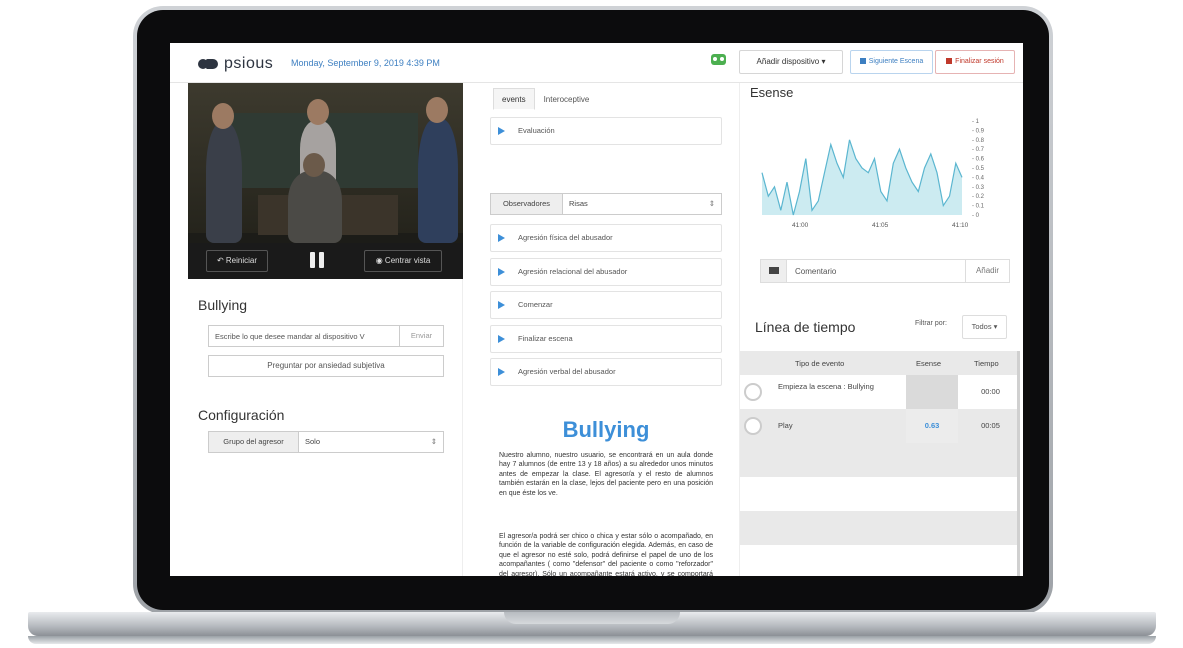 The height and width of the screenshot is (648, 1183). What do you see at coordinates (514, 99) in the screenshot?
I see `tab-events: events` at bounding box center [514, 99].